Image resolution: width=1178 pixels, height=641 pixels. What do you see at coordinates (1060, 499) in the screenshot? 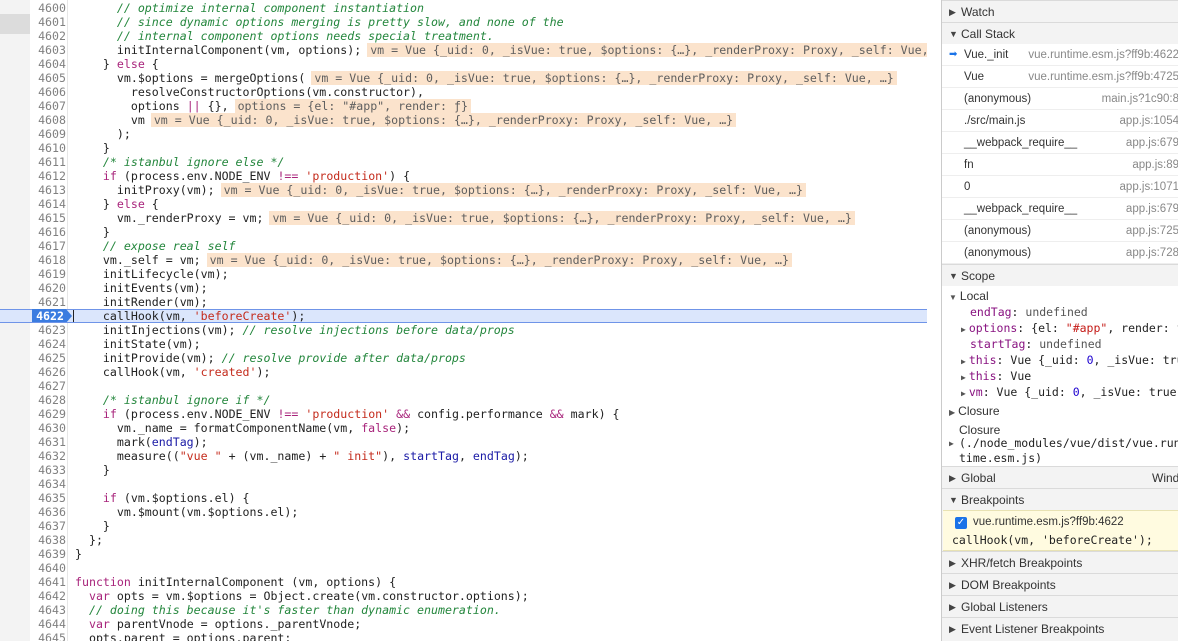
I see `breakpoints-pane-header: ▼ Breakpoints` at bounding box center [1060, 499].